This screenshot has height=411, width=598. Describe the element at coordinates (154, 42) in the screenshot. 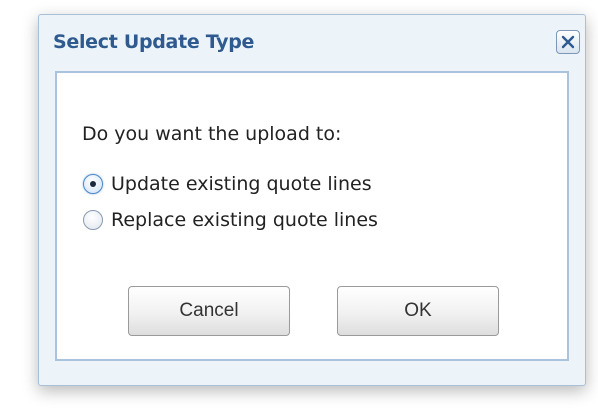

I see `dialog-title: Select Update Type` at that location.